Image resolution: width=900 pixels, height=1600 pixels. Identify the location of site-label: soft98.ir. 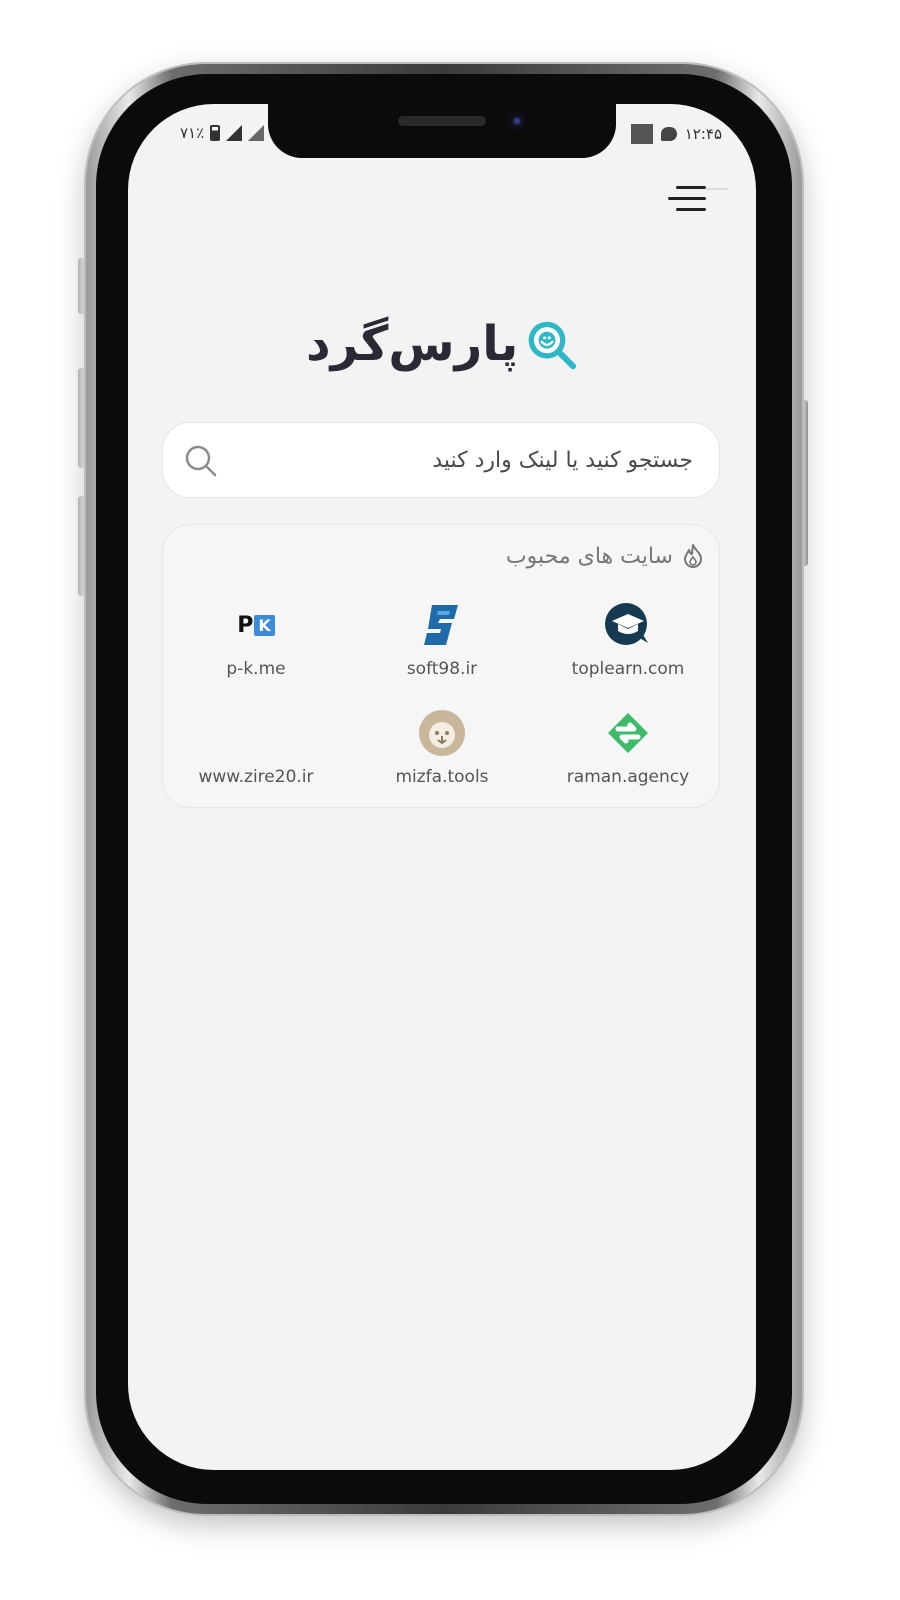
(442, 669).